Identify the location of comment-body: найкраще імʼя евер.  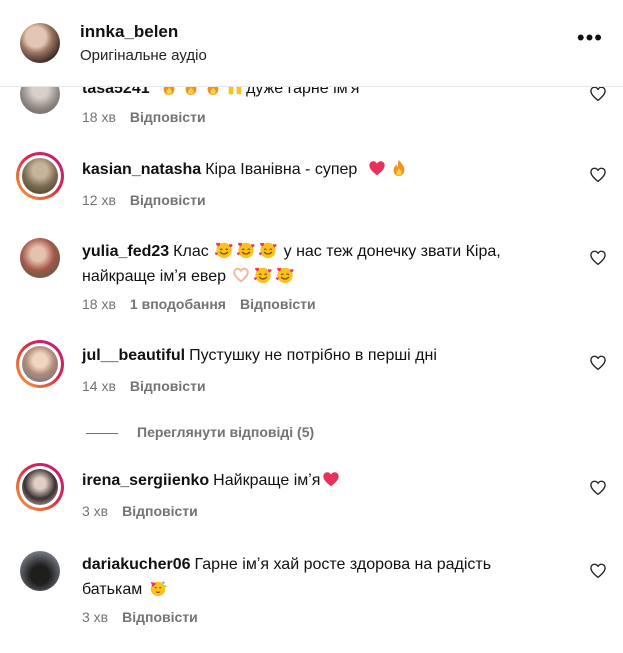
(154, 276).